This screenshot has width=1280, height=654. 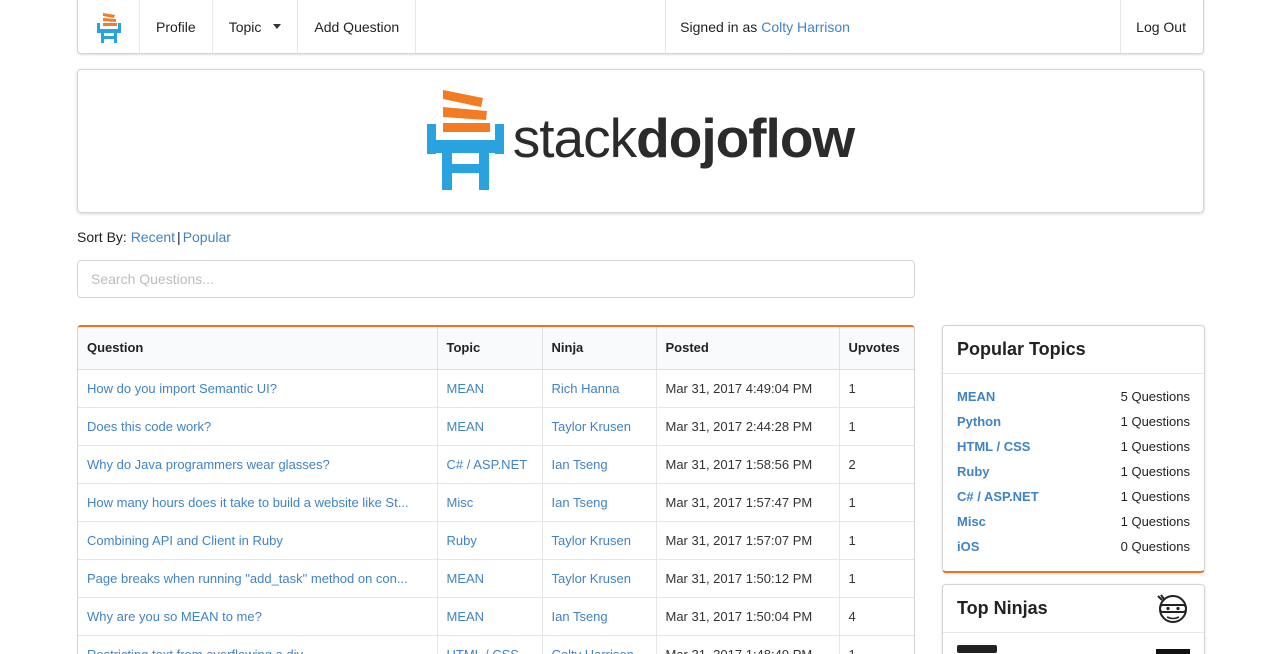 What do you see at coordinates (1073, 496) in the screenshot?
I see `topic-list-item: C# / ASP.NET 1 Questions` at bounding box center [1073, 496].